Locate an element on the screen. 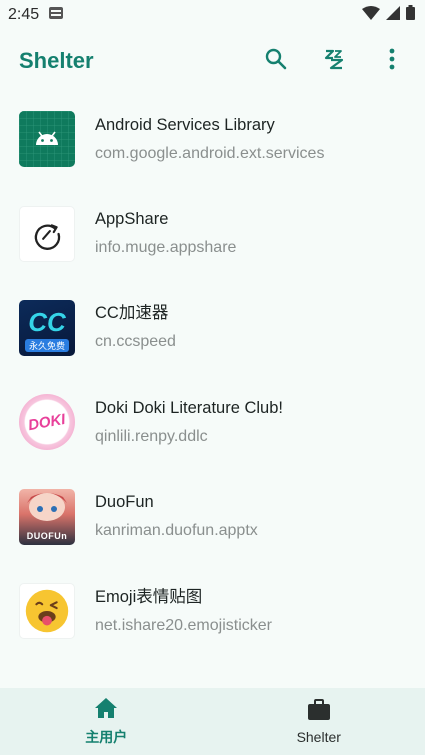  more-vert-icon is located at coordinates (392, 61).